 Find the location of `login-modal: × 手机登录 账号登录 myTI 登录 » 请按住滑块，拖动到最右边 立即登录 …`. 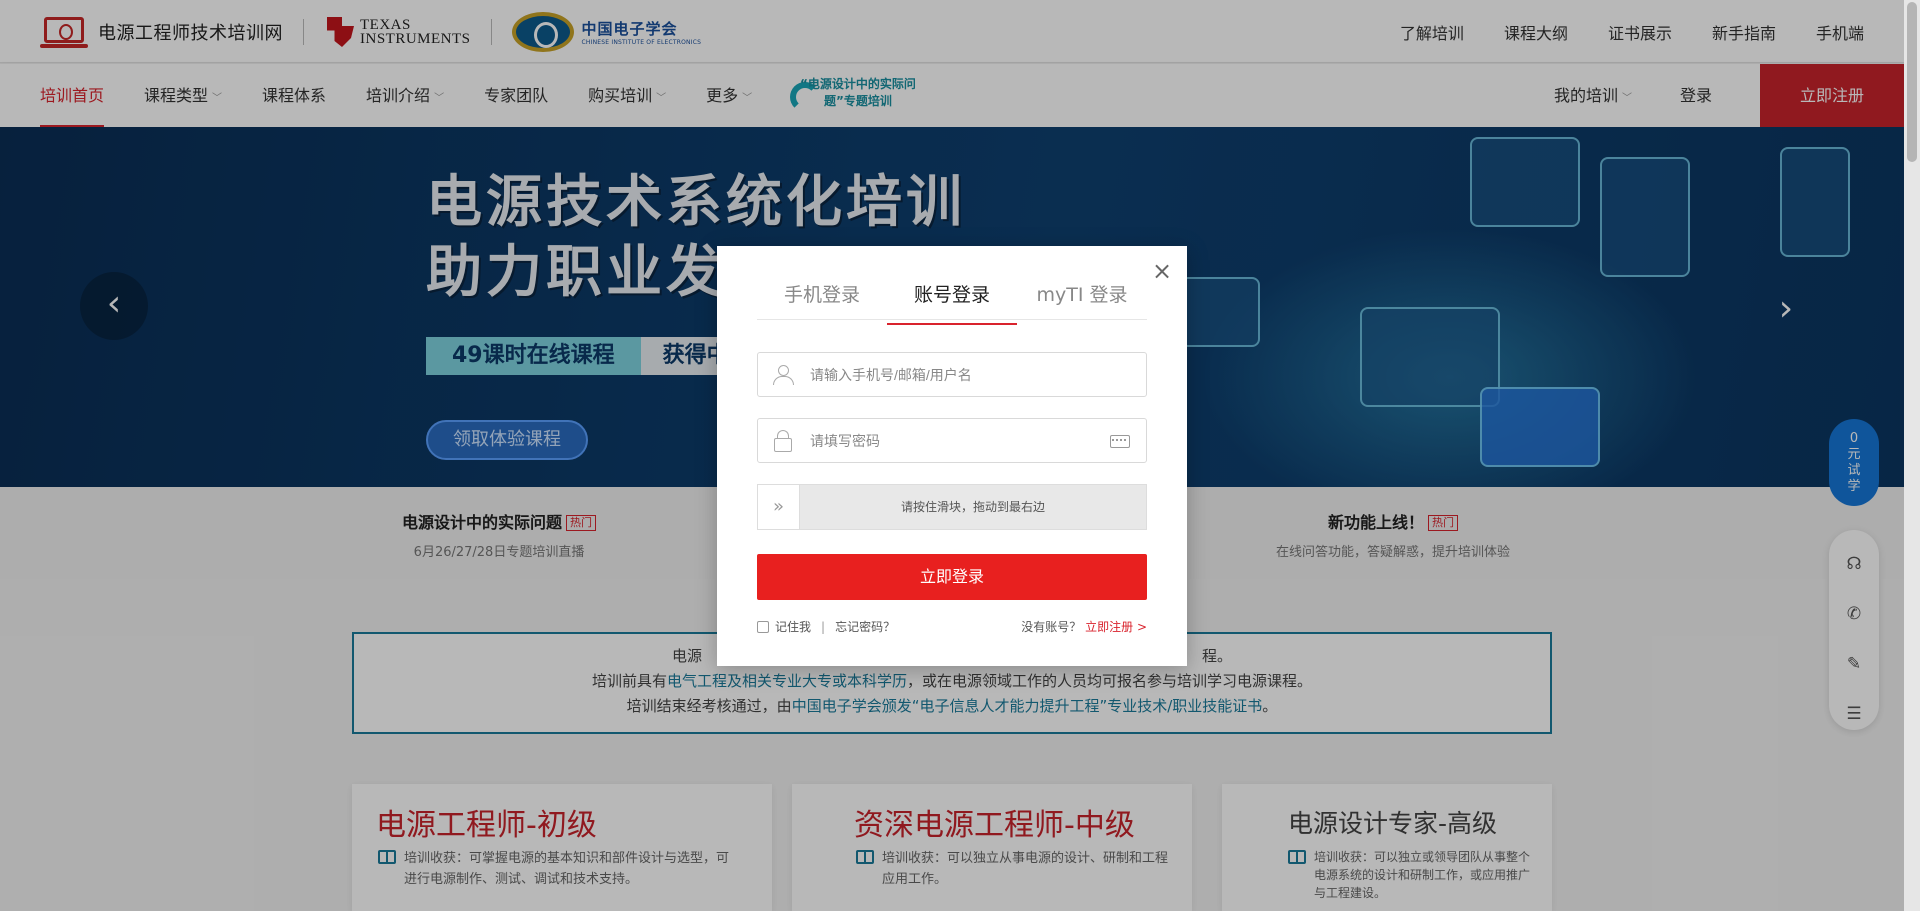

login-modal: × 手机登录 账号登录 myTI 登录 » 请按住滑块，拖动到最右边 立即登录 … is located at coordinates (952, 456).